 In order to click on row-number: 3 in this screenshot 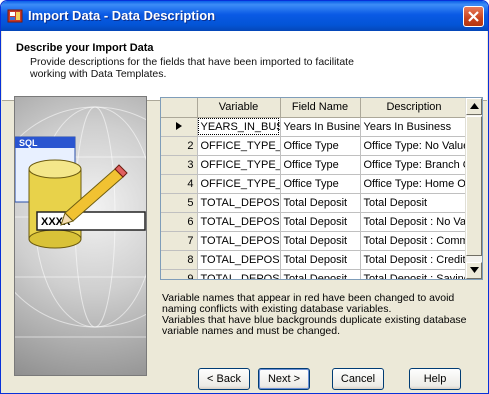, I will do `click(179, 165)`.